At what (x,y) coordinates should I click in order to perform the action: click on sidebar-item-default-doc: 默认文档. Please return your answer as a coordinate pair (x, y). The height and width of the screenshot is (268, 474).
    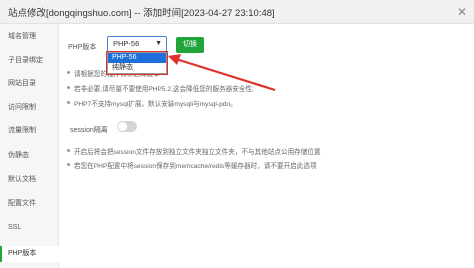
    Looking at the image, I should click on (29, 180).